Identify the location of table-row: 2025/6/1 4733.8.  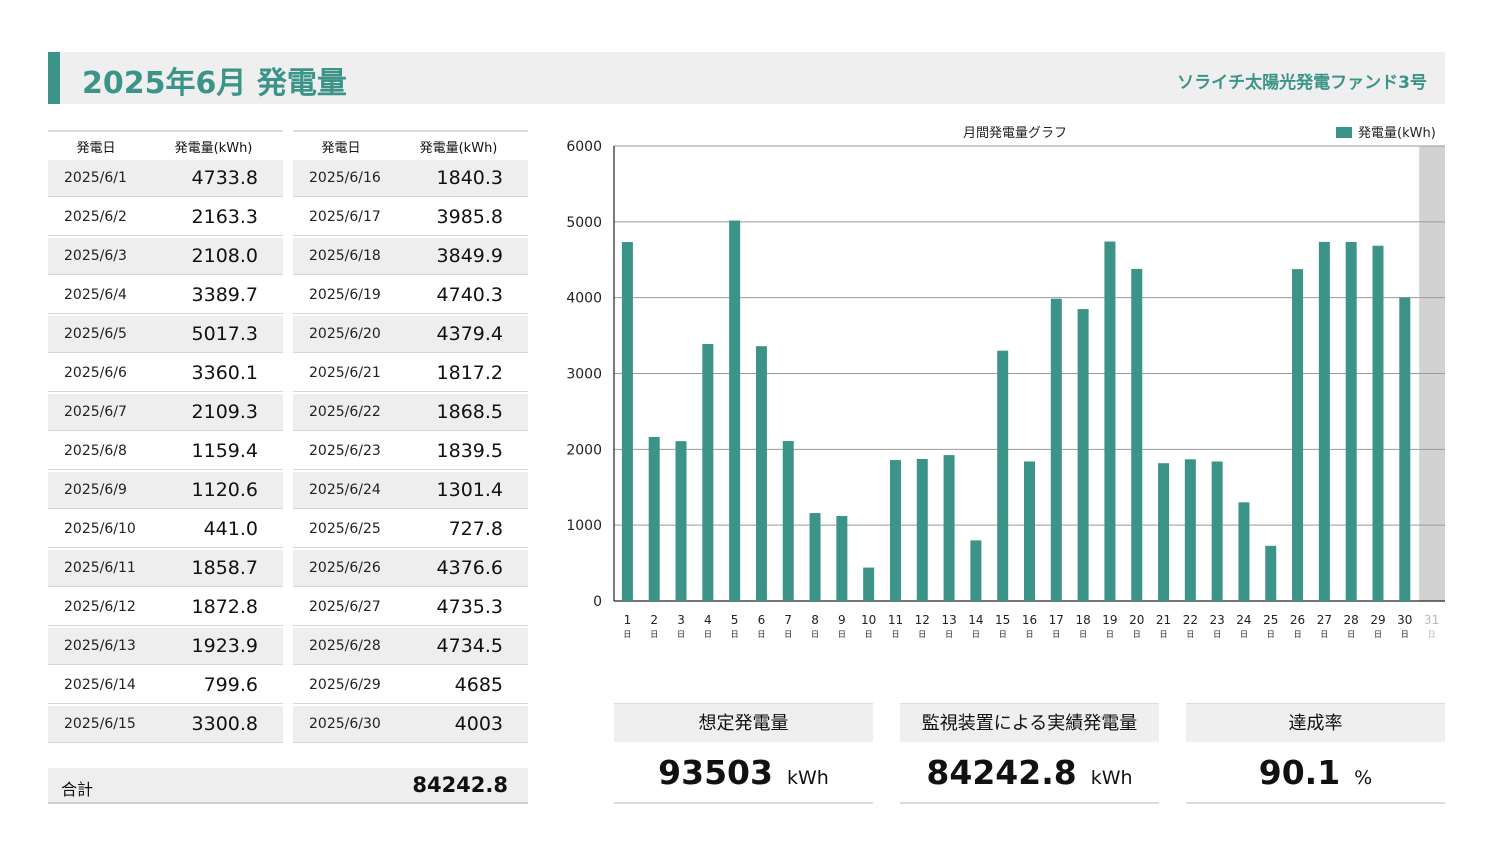
(165, 178).